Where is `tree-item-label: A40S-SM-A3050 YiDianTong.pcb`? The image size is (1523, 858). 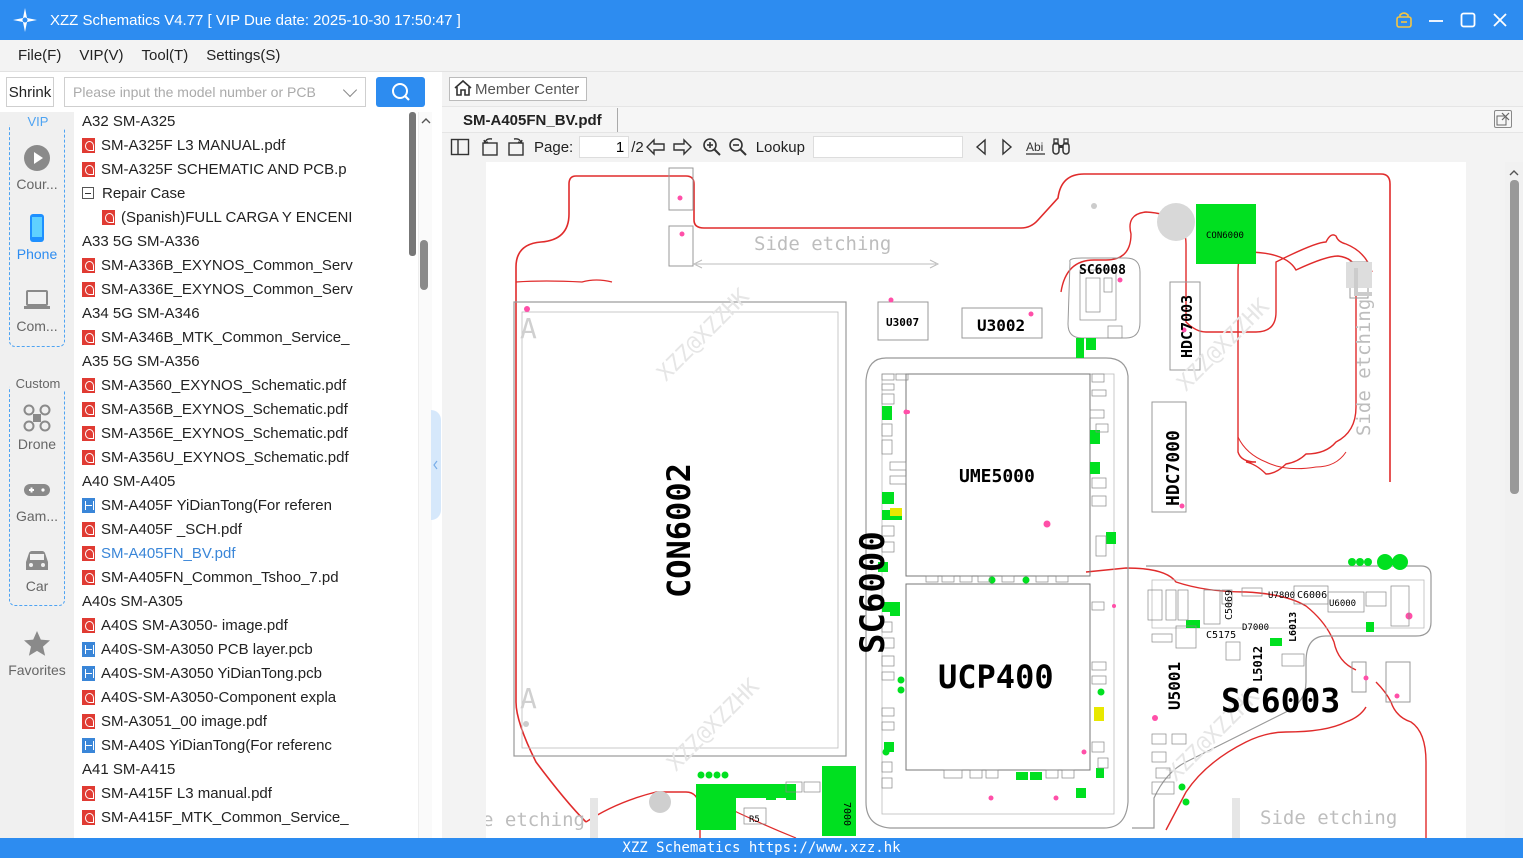 tree-item-label: A40S-SM-A3050 YiDianTong.pcb is located at coordinates (211, 673).